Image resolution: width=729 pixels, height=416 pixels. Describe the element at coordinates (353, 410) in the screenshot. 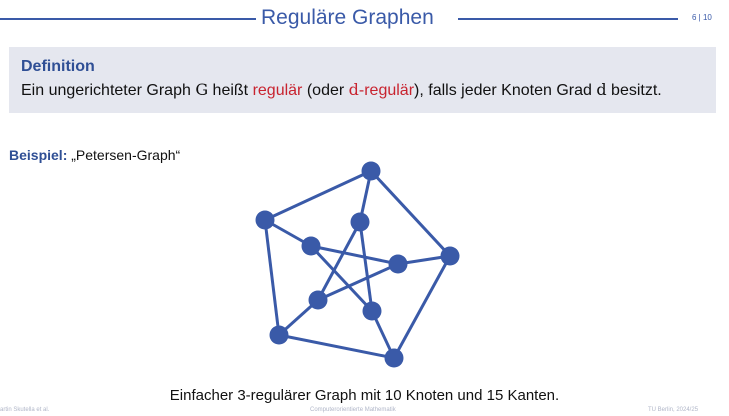

I see `footer-course: Computerorientierte Mathematik` at that location.